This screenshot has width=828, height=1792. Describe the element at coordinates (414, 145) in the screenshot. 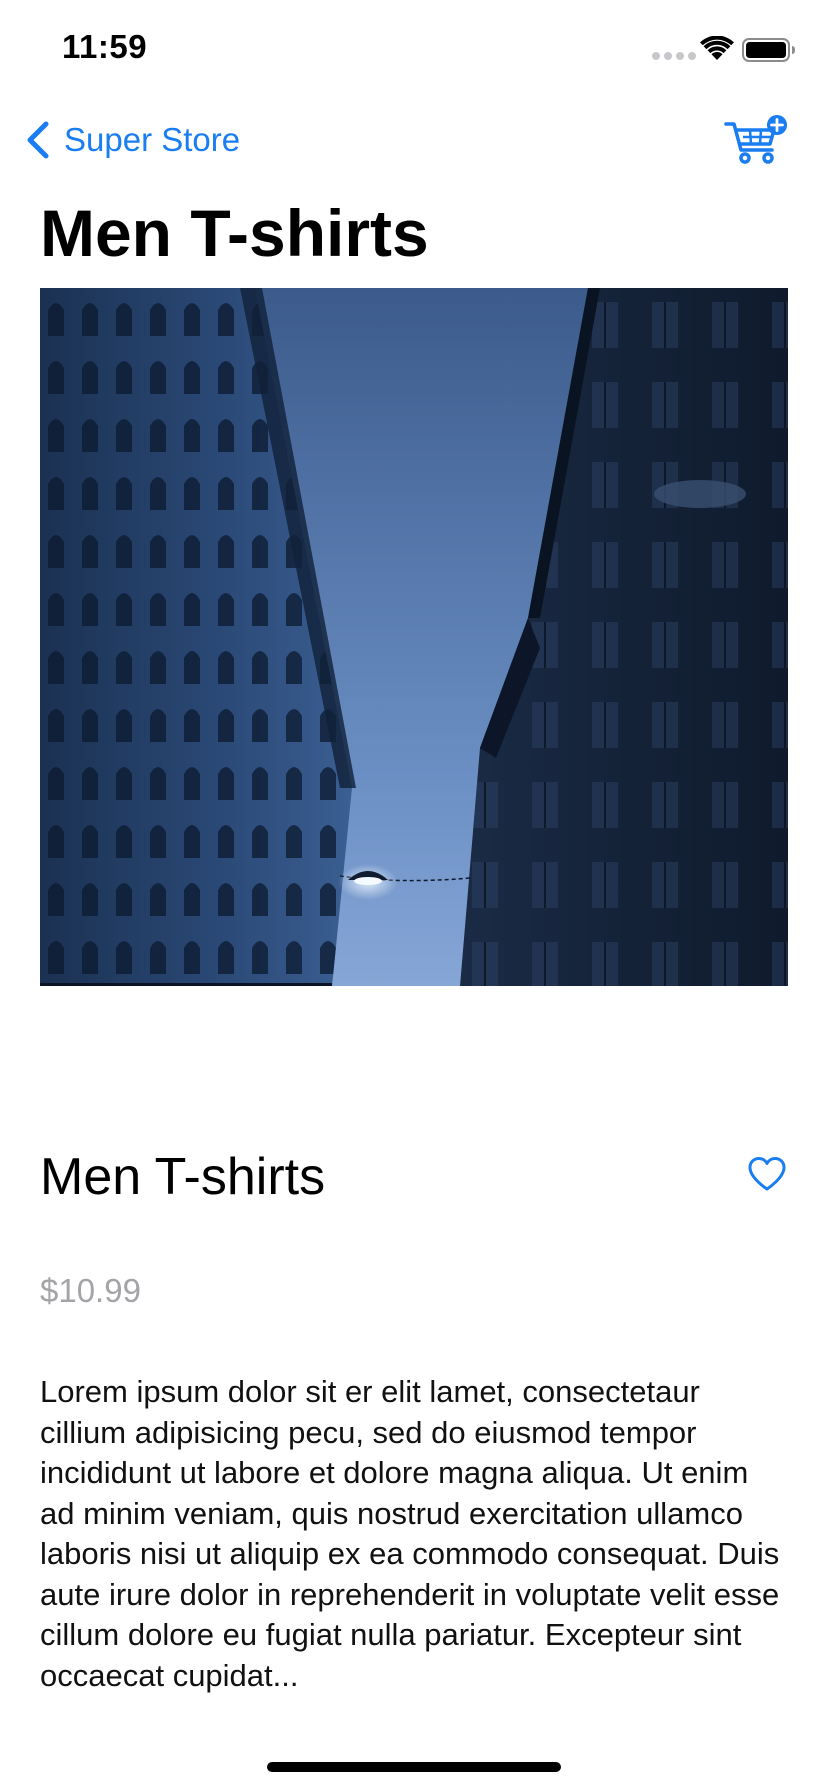

I see `navigation-bar: Super Store` at that location.